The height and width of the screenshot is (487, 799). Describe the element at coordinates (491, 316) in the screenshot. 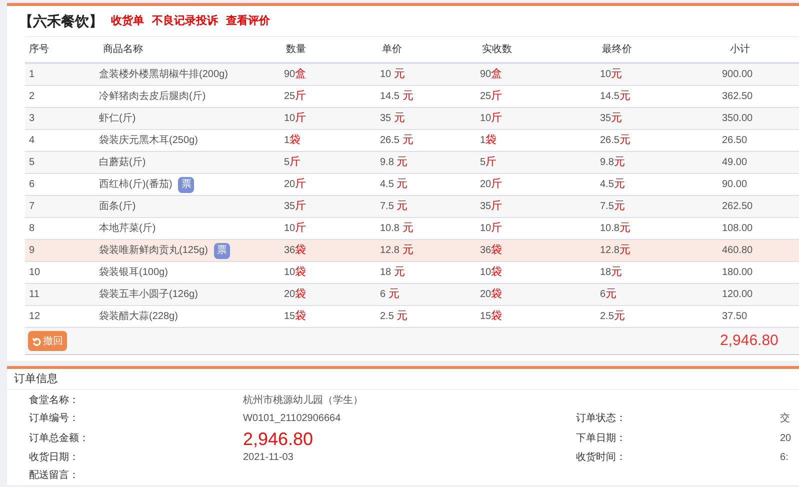

I see `table-cell-text: 15袋` at that location.